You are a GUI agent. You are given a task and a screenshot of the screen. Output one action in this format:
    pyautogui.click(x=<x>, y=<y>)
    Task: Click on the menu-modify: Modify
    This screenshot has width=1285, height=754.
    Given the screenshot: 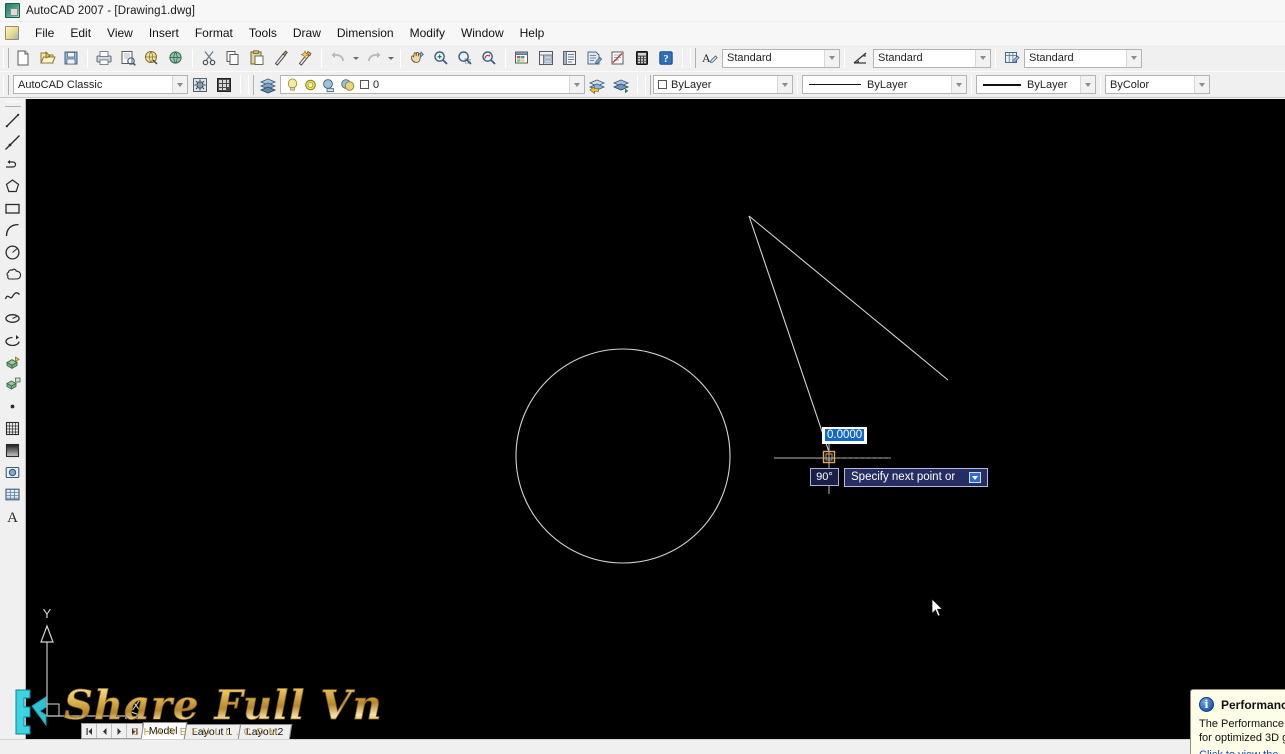 What is the action you would take?
    pyautogui.click(x=427, y=33)
    